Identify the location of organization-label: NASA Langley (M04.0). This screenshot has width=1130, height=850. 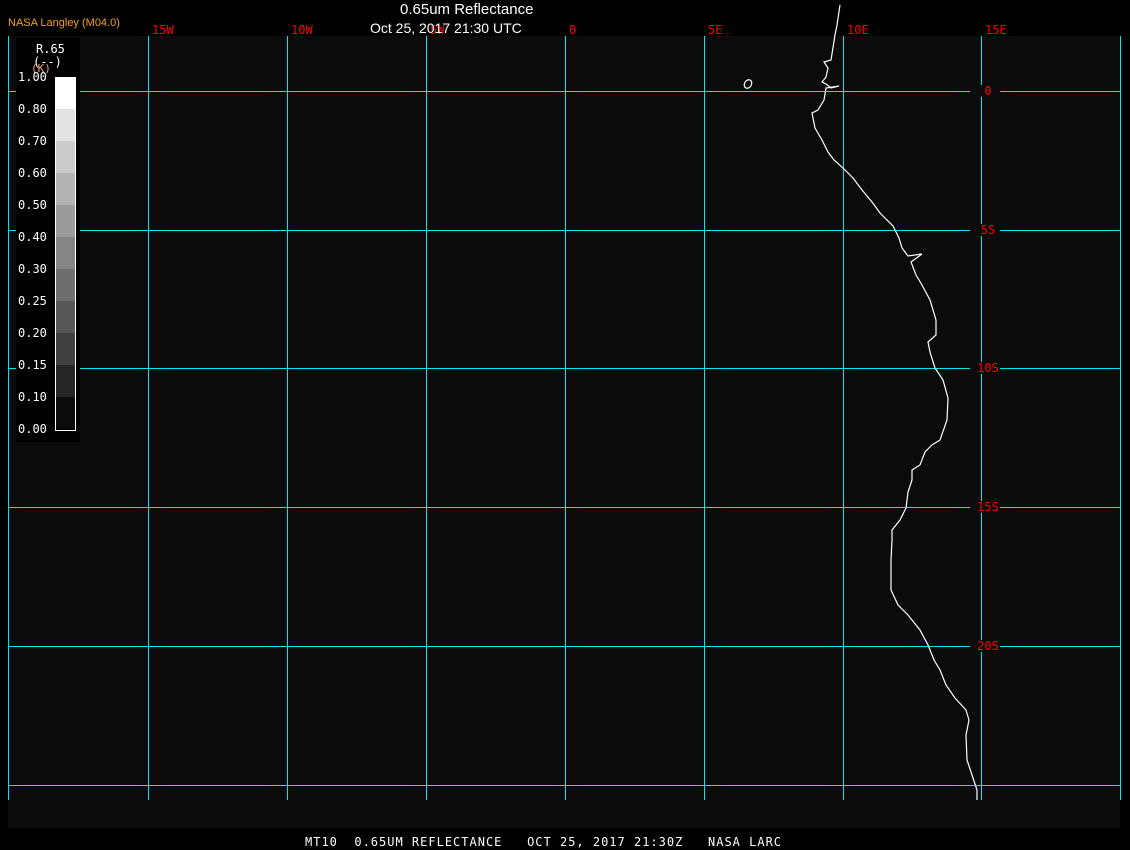
(64, 23).